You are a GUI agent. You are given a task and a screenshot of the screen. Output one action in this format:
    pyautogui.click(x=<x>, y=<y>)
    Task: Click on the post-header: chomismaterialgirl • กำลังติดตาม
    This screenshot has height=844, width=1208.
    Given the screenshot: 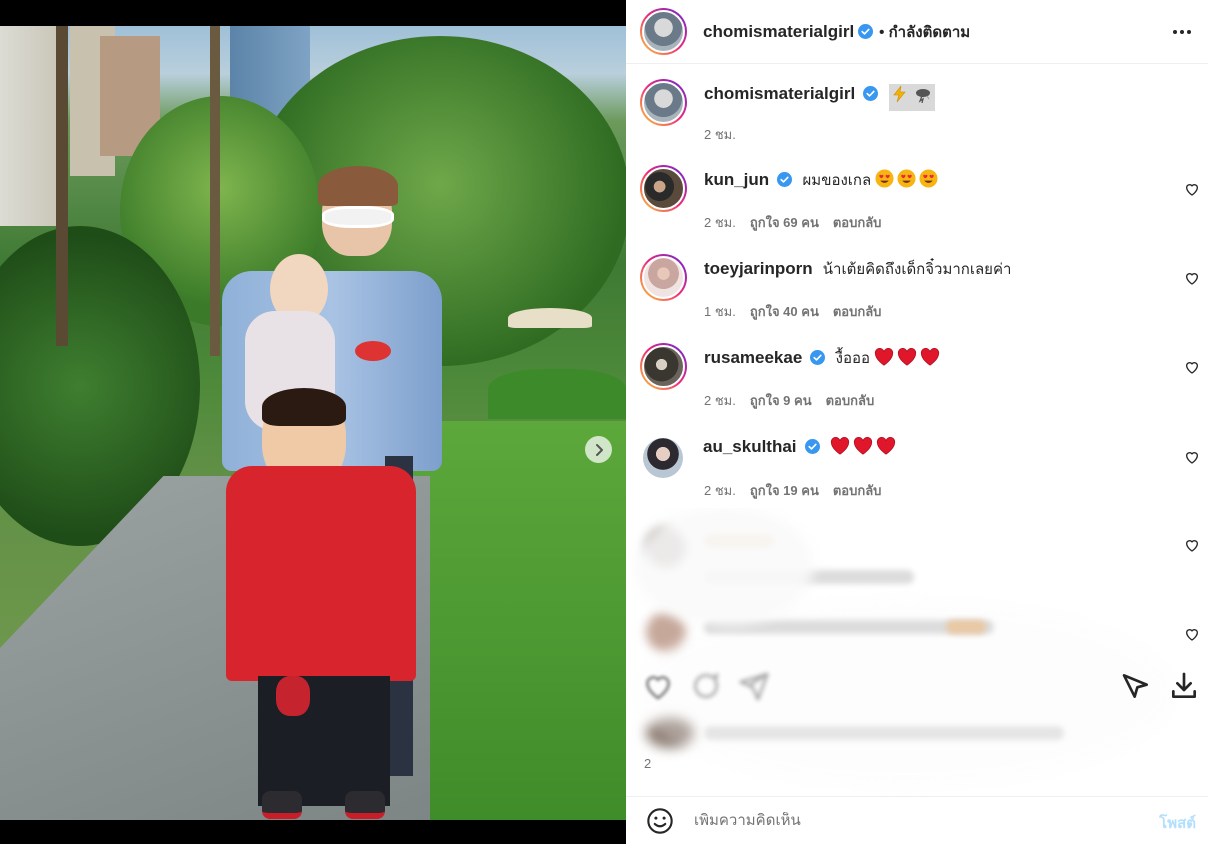 What is the action you would take?
    pyautogui.click(x=917, y=32)
    